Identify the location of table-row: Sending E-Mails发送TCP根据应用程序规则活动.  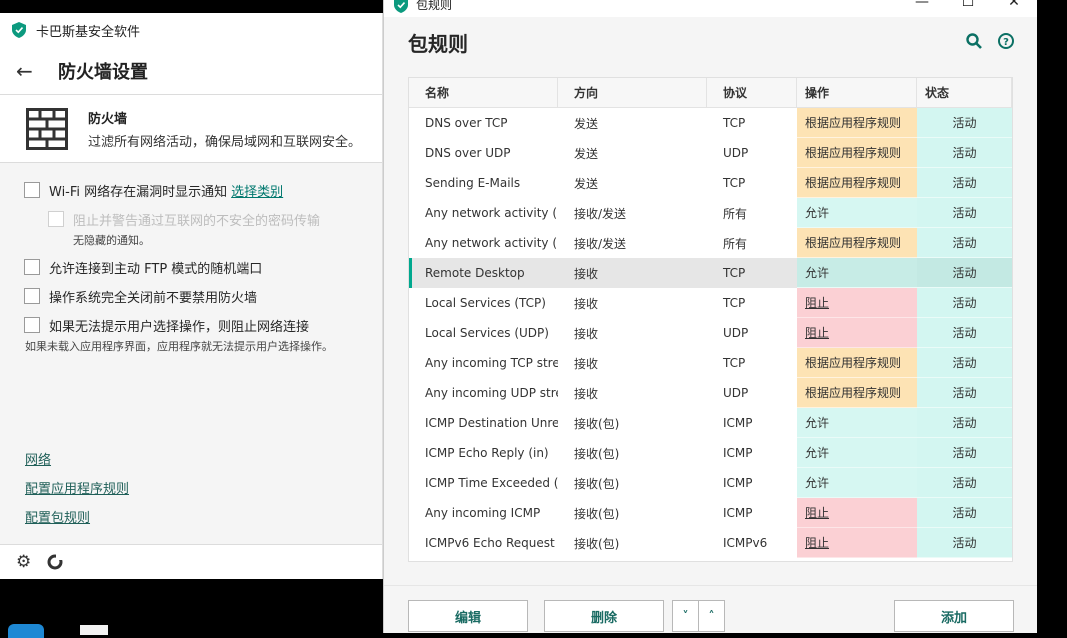
(710, 183).